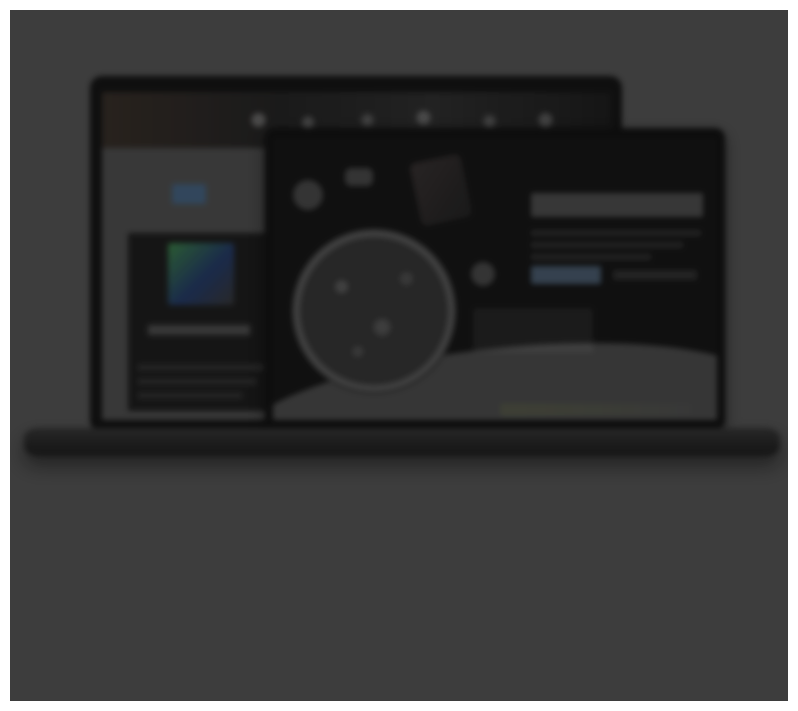 The height and width of the screenshot is (711, 798). What do you see at coordinates (566, 275) in the screenshot?
I see `hero-cta-button` at bounding box center [566, 275].